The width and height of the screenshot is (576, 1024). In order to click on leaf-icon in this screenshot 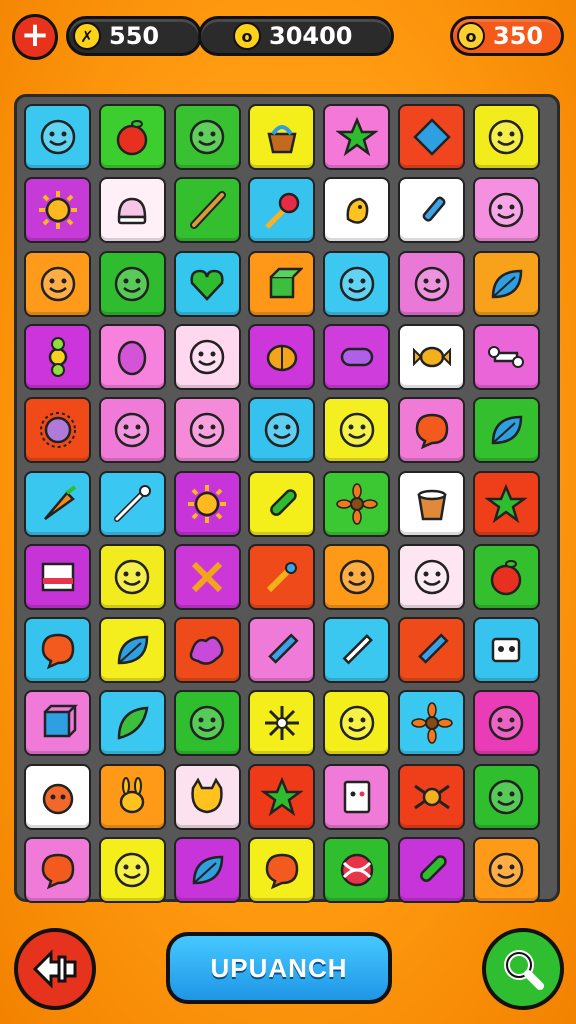, I will do `click(507, 430)`.